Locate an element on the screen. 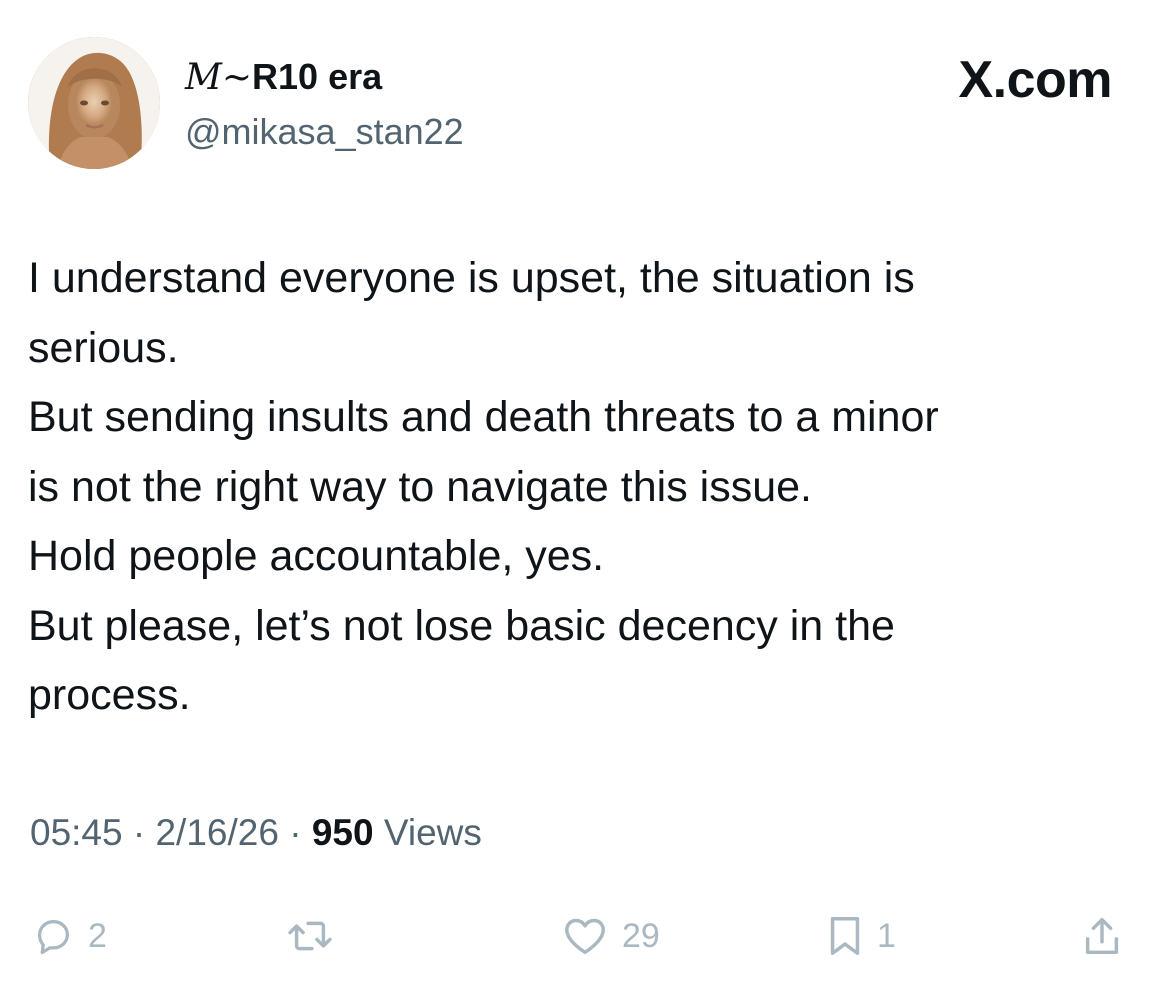 The height and width of the screenshot is (986, 1170). tweet-line: serious. is located at coordinates (103, 347).